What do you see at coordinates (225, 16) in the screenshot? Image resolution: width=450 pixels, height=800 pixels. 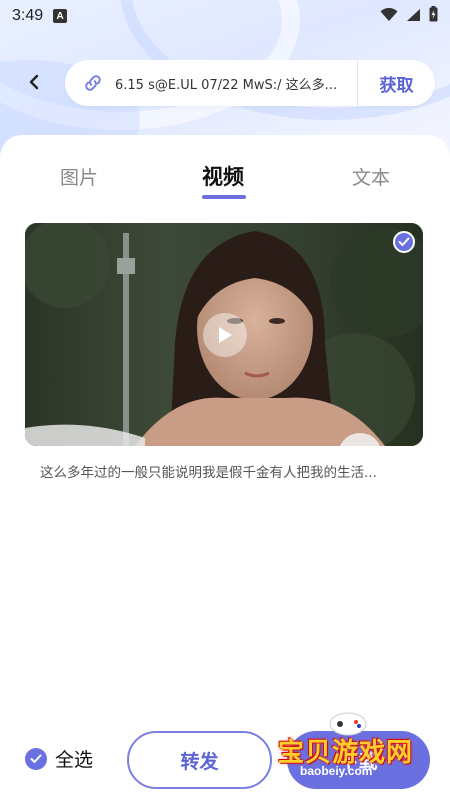 I see `status-bar: 3:49 A` at bounding box center [225, 16].